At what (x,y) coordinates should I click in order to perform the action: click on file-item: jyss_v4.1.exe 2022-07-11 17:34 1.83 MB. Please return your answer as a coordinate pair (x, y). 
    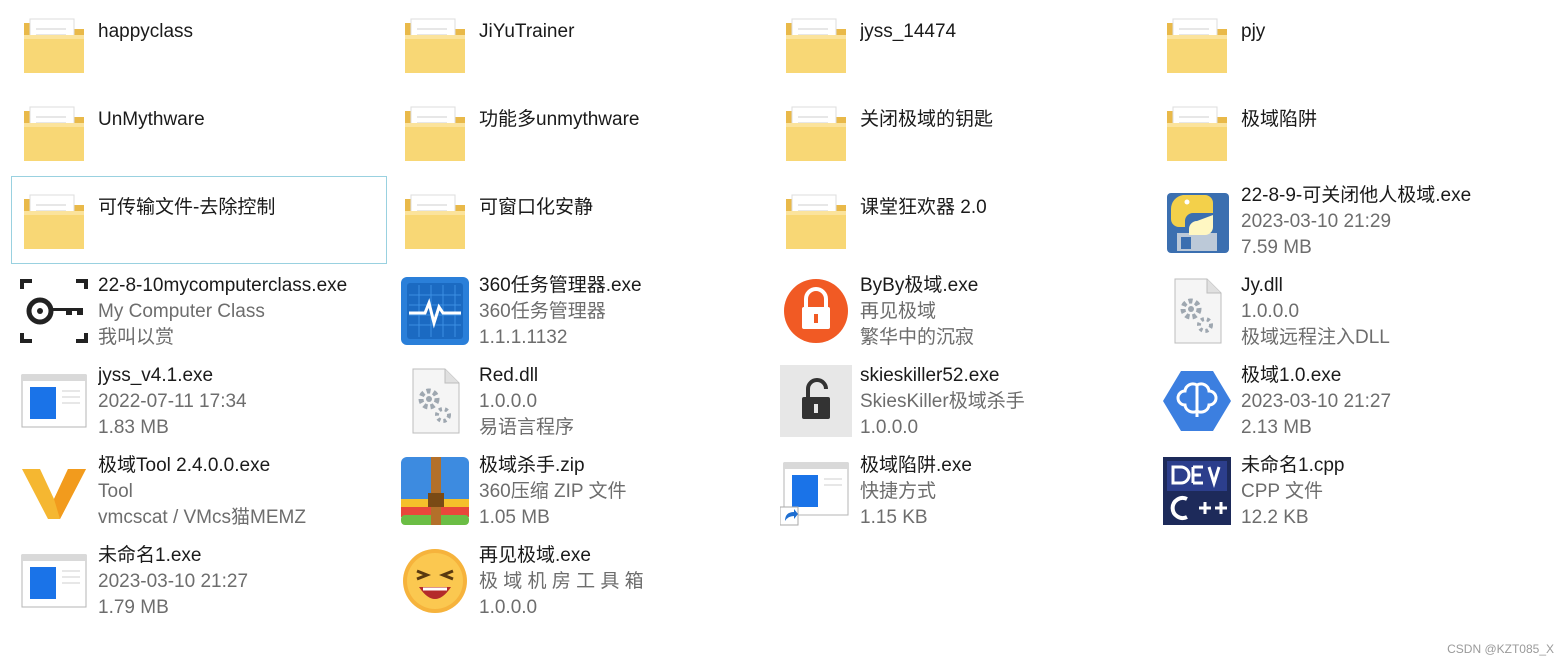
    Looking at the image, I should click on (199, 400).